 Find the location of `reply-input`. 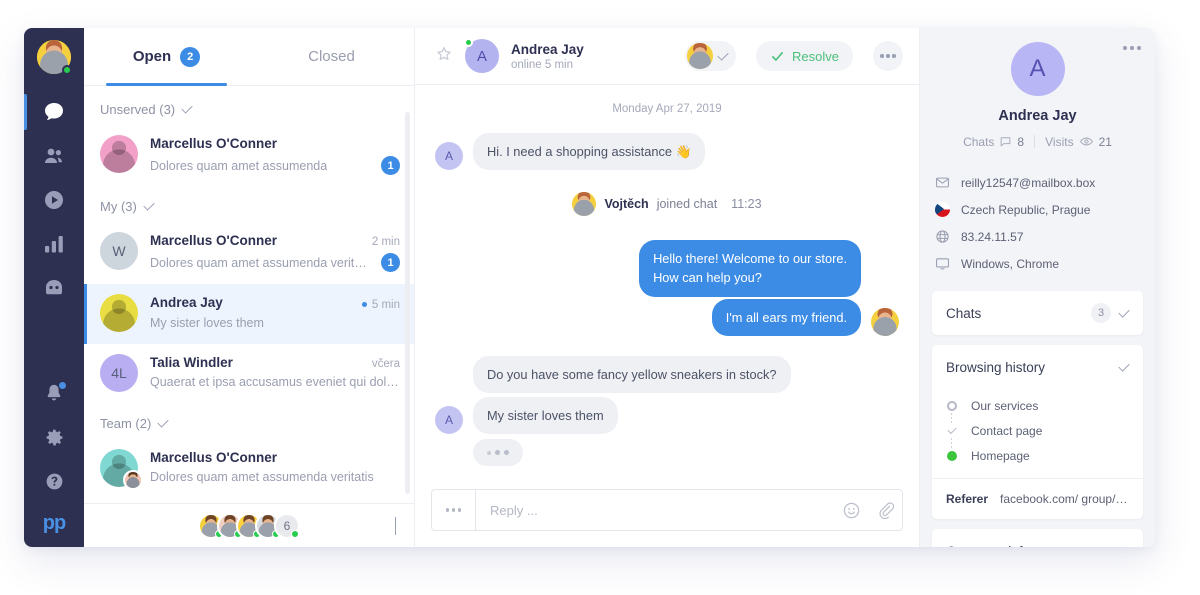

reply-input is located at coordinates (655, 510).